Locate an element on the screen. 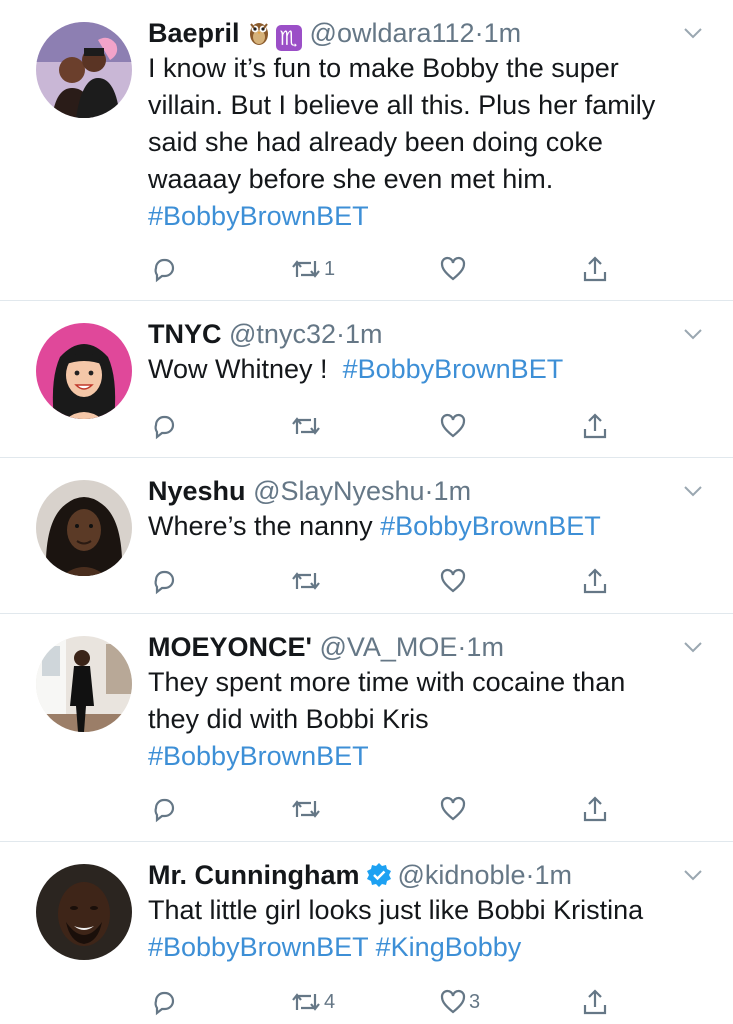 The height and width of the screenshot is (1024, 733). tweet-actions: 1 is located at coordinates (366, 269).